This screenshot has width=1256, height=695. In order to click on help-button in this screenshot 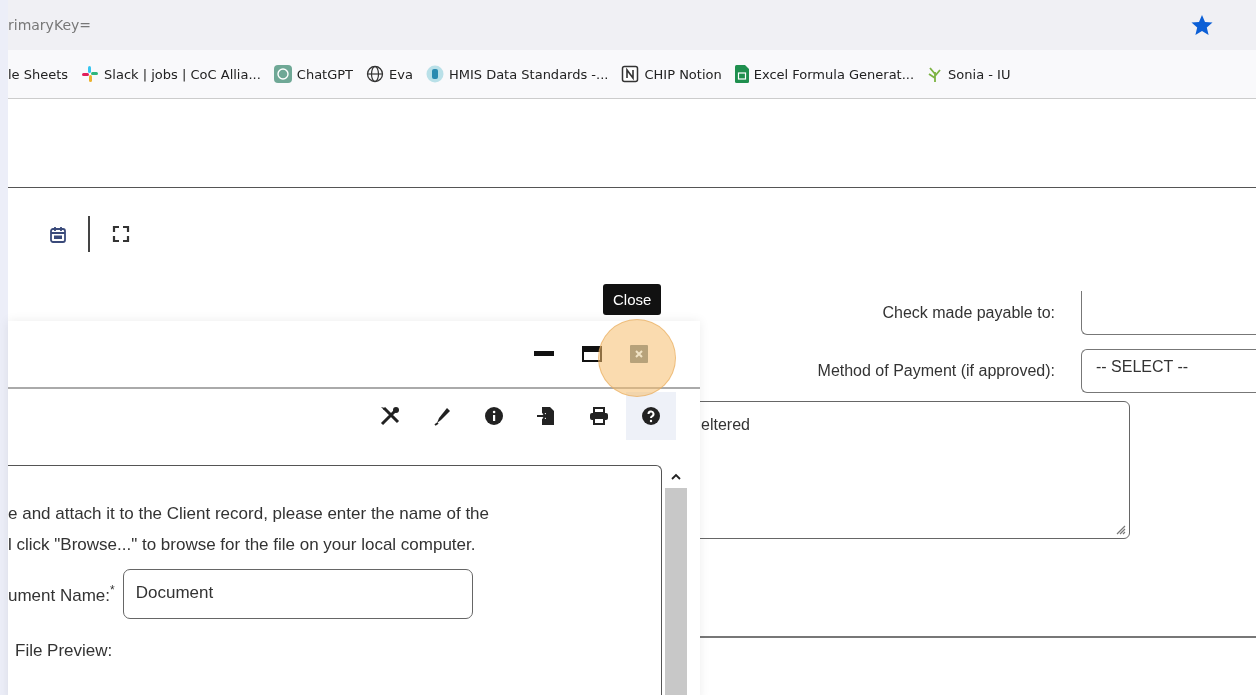, I will do `click(651, 416)`.